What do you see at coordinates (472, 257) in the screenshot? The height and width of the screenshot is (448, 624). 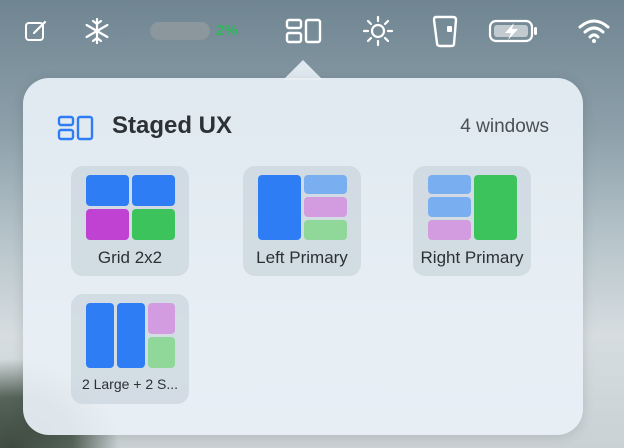 I see `layout-label: Right Primary` at bounding box center [472, 257].